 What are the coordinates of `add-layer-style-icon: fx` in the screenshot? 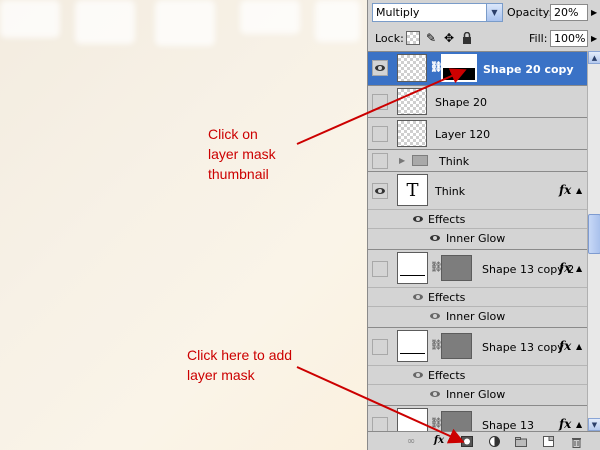 It's located at (439, 440).